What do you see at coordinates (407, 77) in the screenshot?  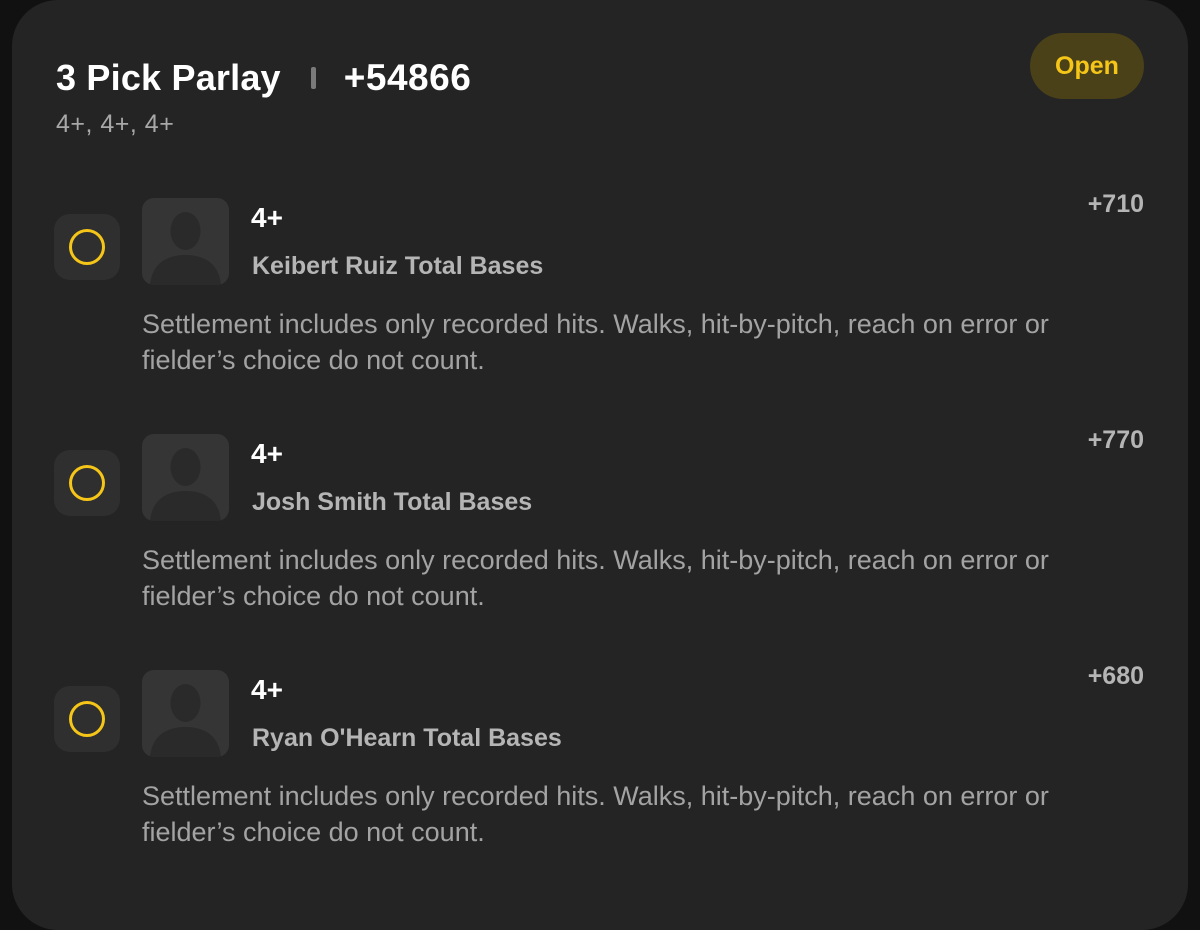 I see `parlay-total-odds: +54866` at bounding box center [407, 77].